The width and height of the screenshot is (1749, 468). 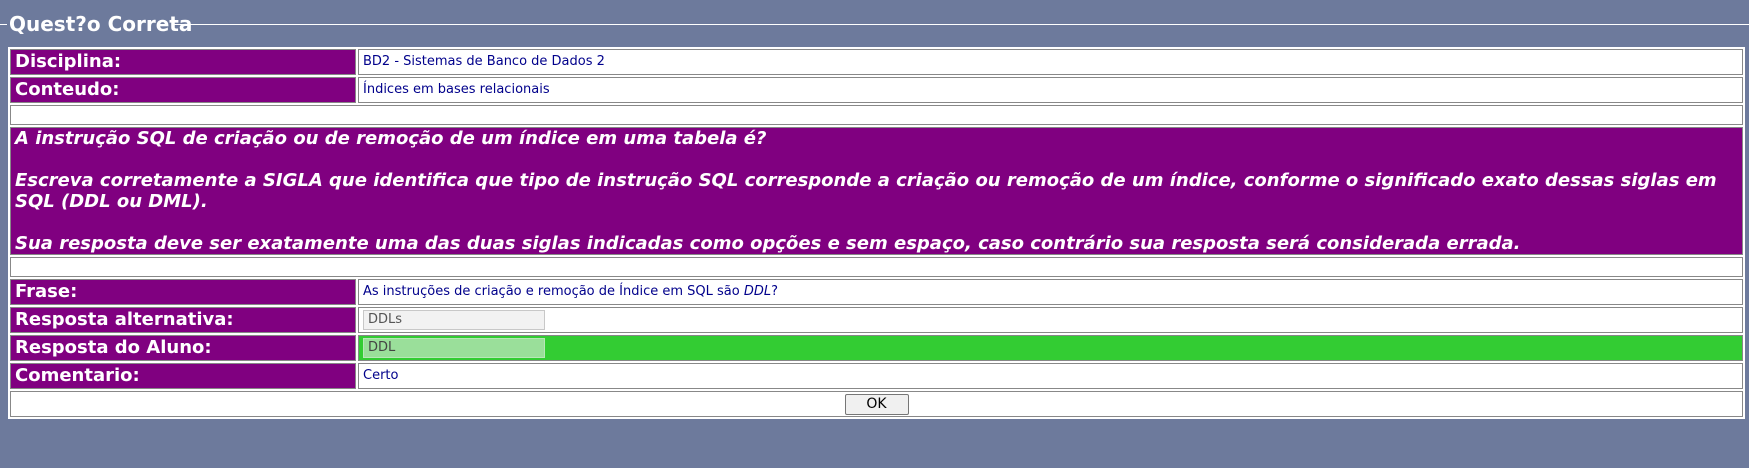 I want to click on comentario-label: Comentario:, so click(x=183, y=376).